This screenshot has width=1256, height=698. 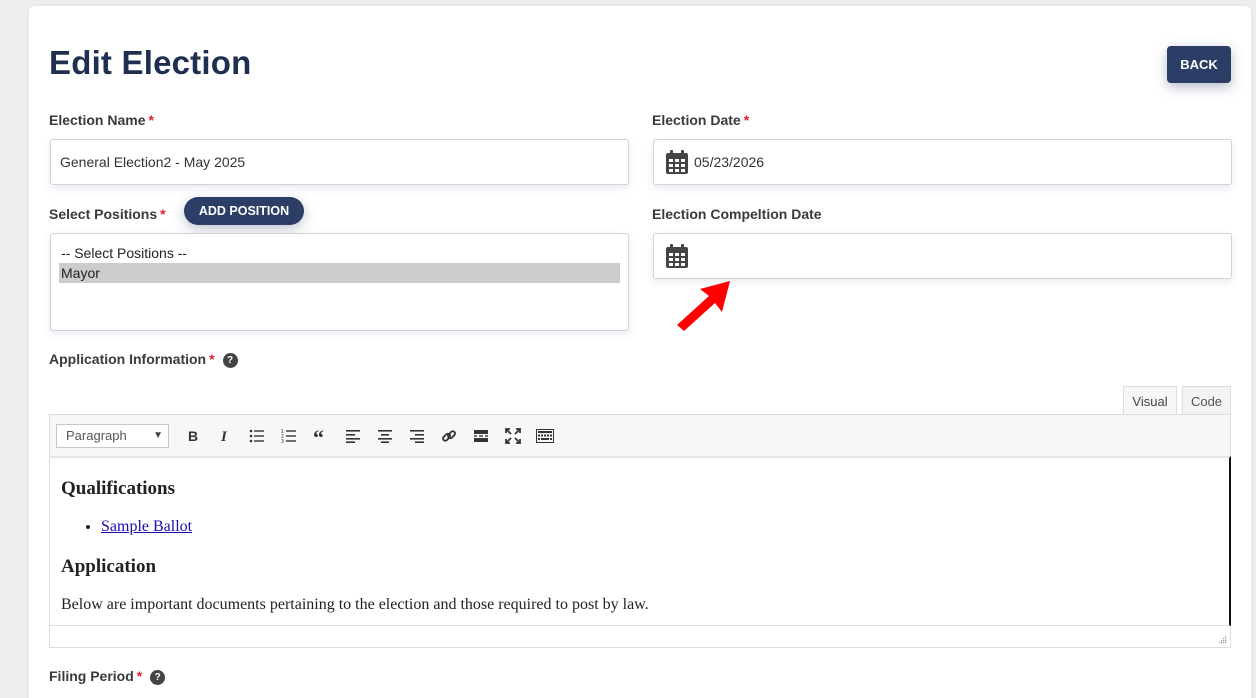 What do you see at coordinates (143, 359) in the screenshot?
I see `application-info-label: Application Information *?` at bounding box center [143, 359].